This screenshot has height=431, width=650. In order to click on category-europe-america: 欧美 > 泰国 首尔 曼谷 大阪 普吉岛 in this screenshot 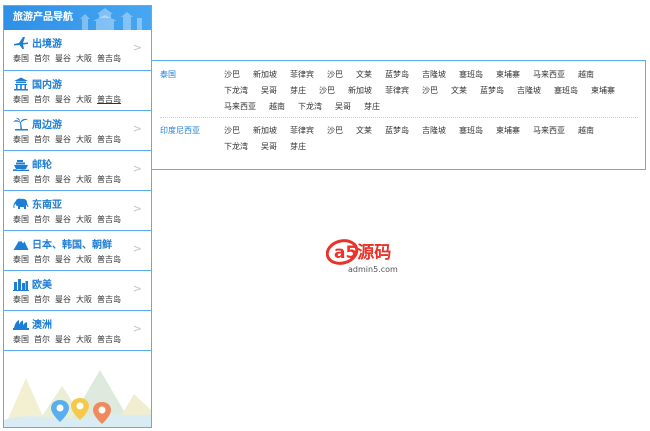, I will do `click(77, 291)`.